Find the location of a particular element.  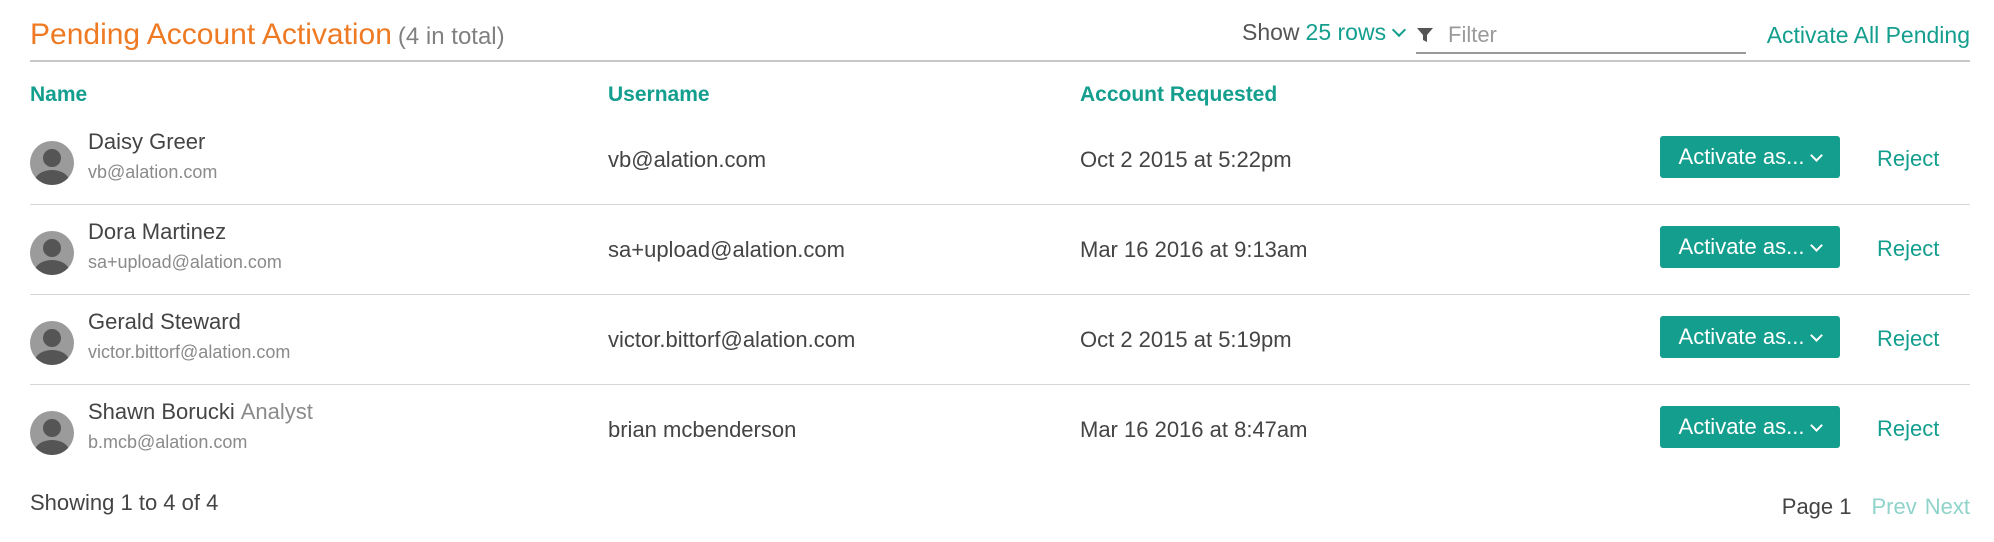

filter-input is located at coordinates (1593, 35).